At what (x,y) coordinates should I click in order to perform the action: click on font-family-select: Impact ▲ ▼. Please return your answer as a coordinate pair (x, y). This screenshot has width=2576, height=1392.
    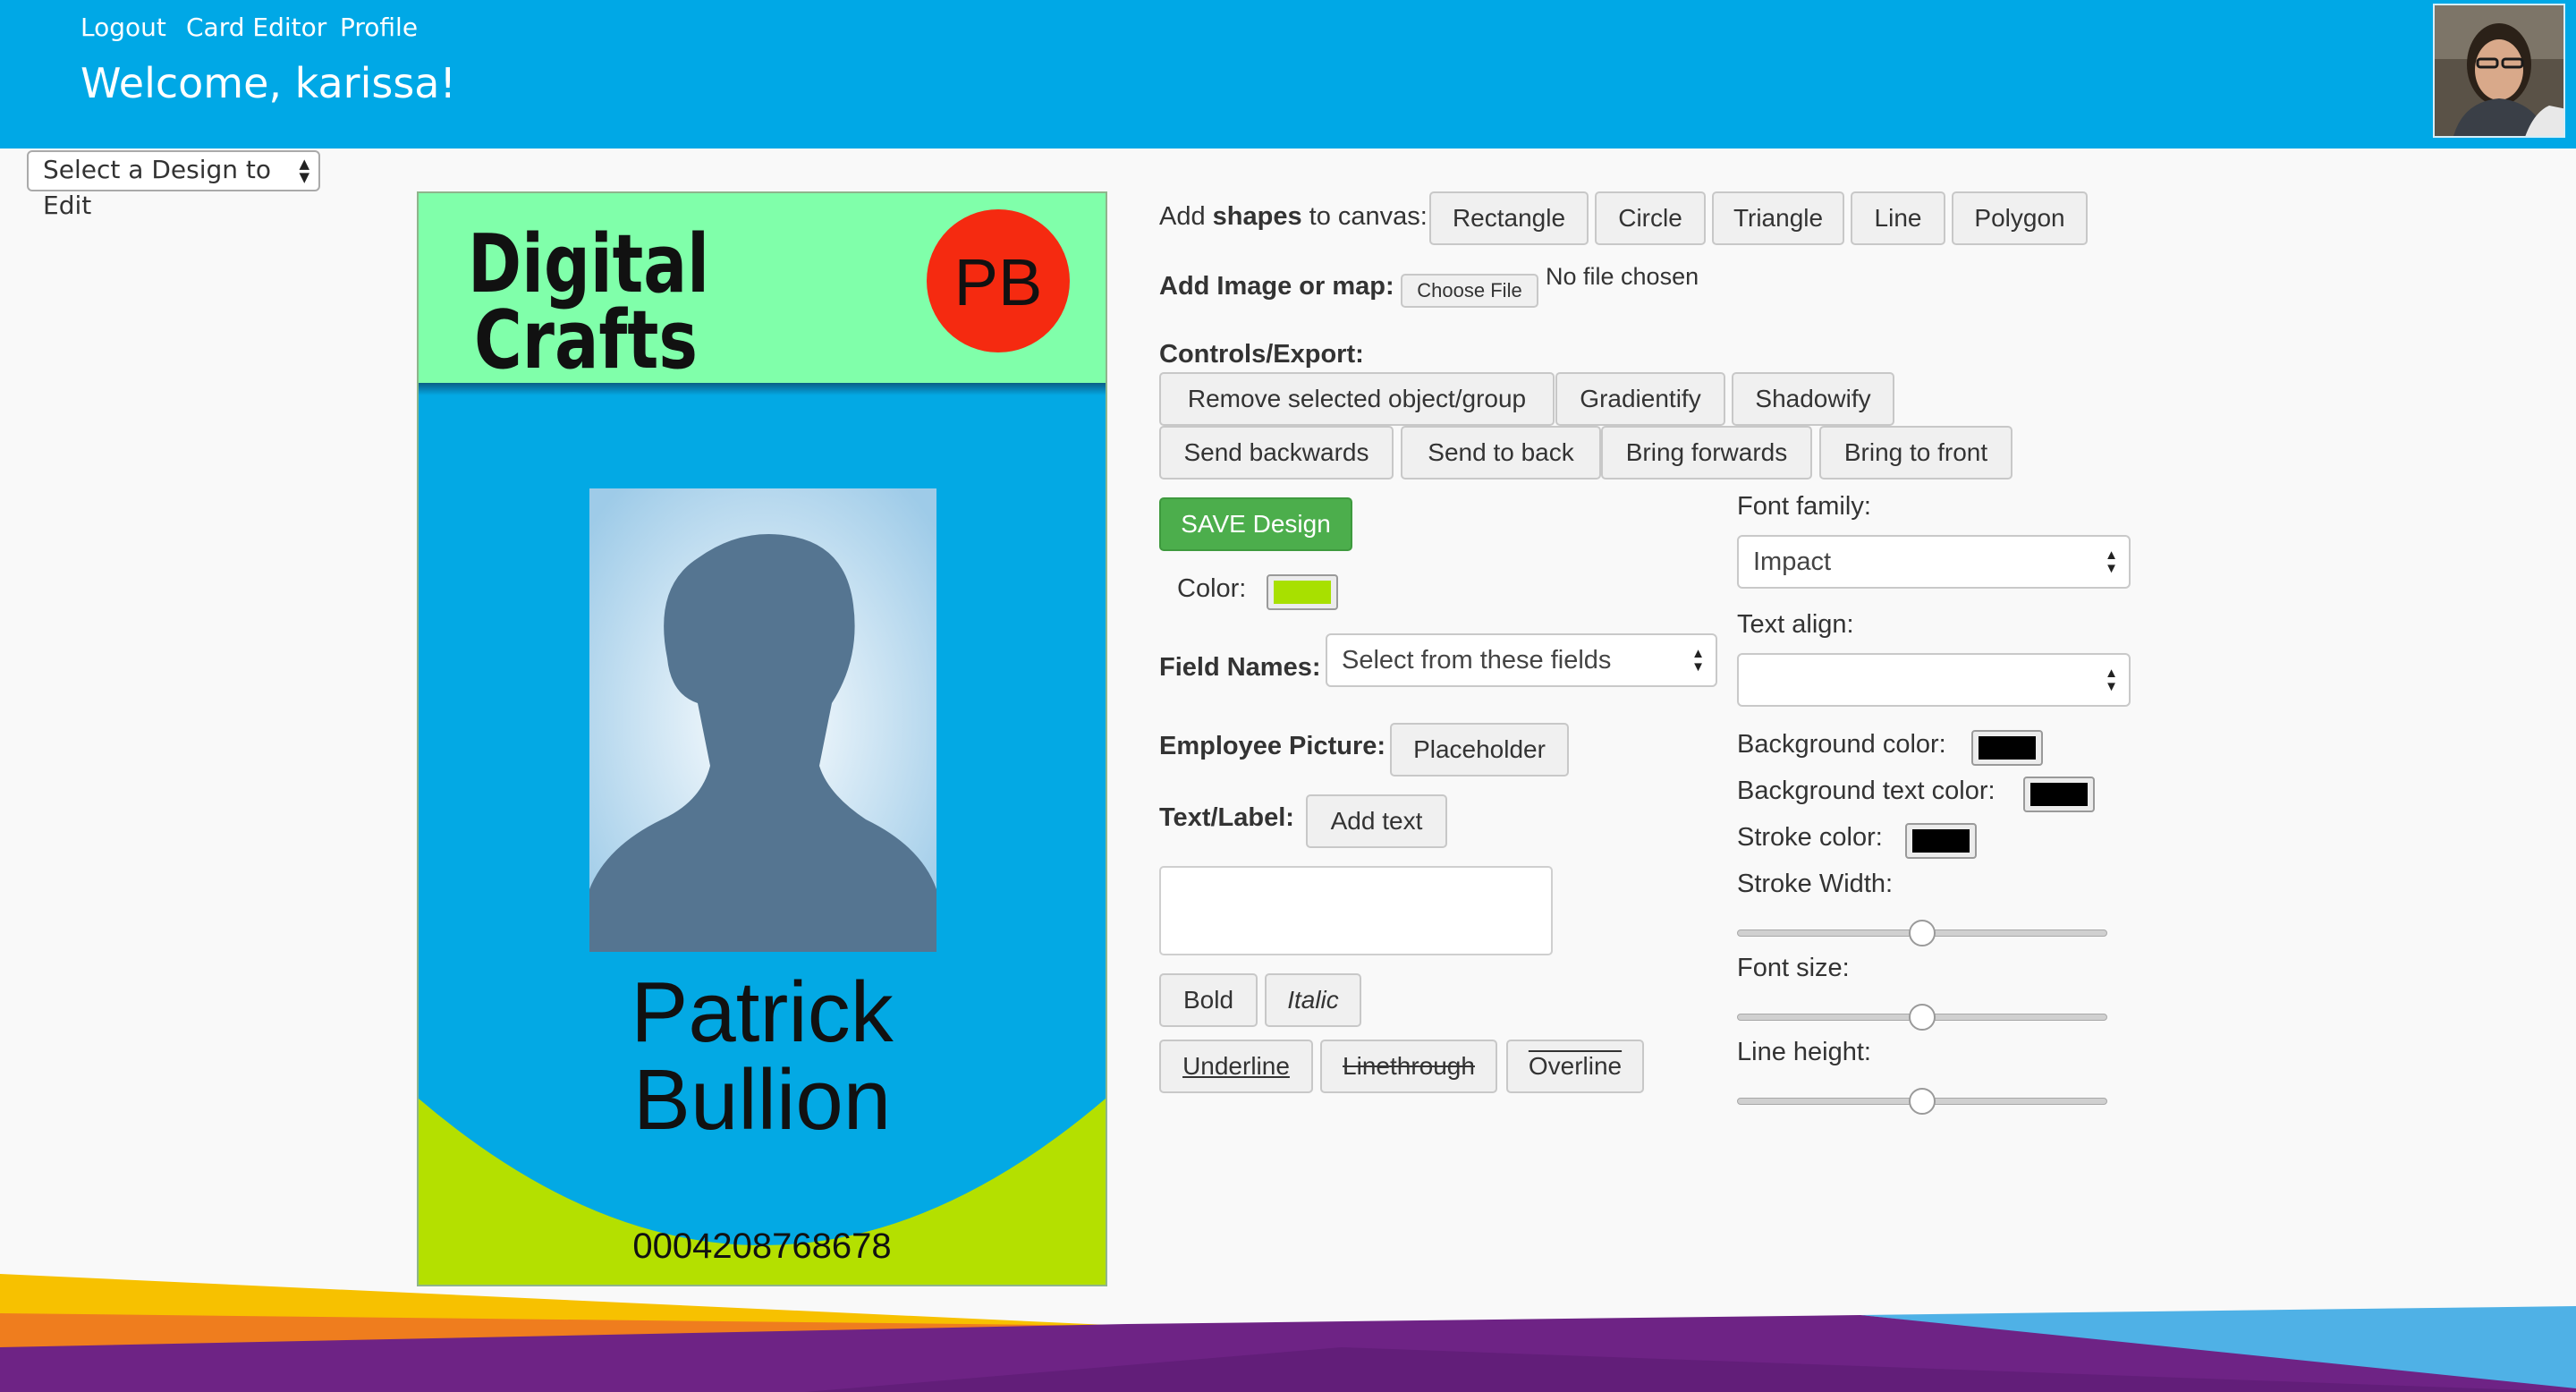
    Looking at the image, I should click on (1934, 562).